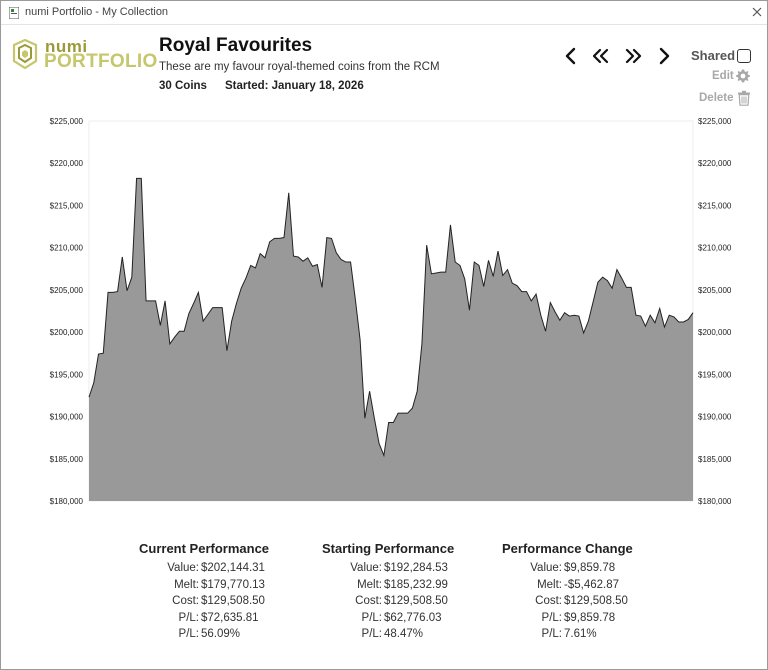 The height and width of the screenshot is (670, 768). I want to click on y-tick-label-right: $190,000, so click(715, 417).